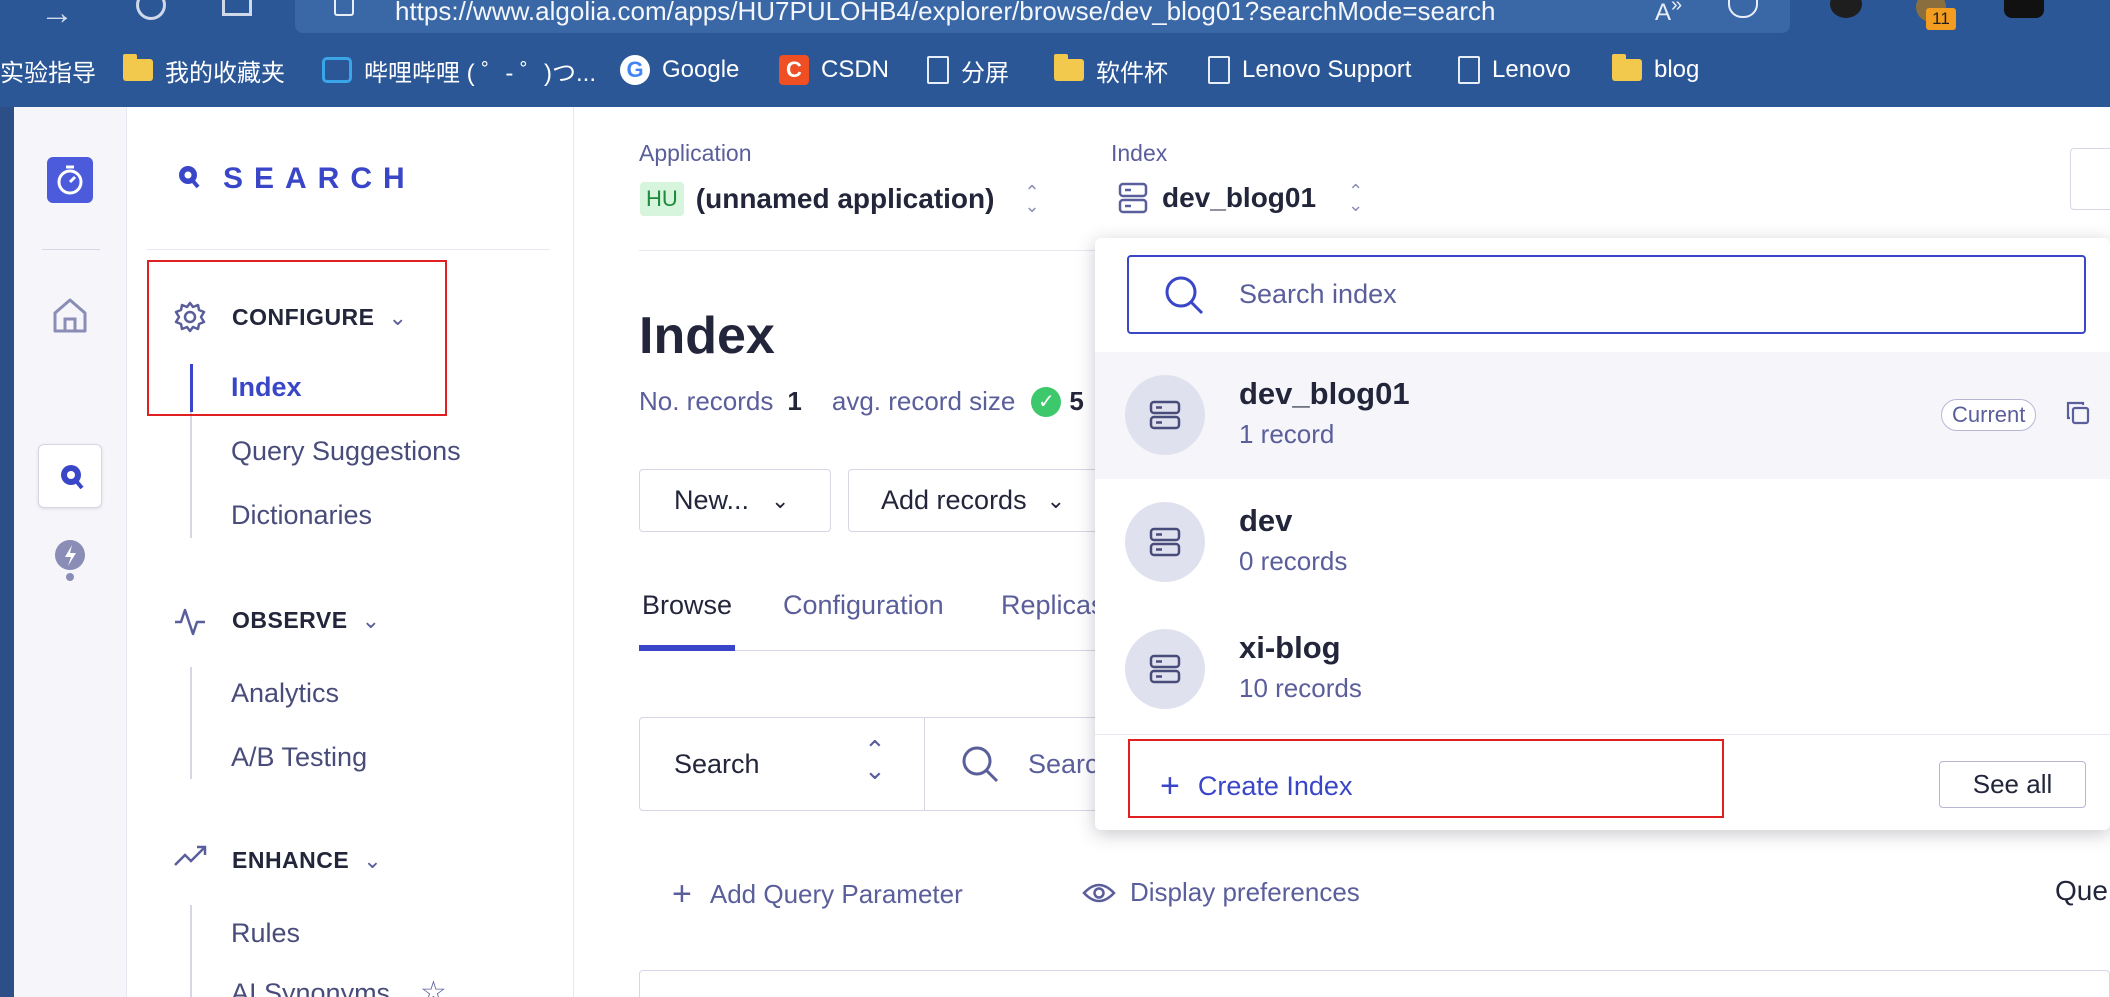 Image resolution: width=2110 pixels, height=997 pixels. I want to click on bookmark-4: G Google, so click(679, 70).